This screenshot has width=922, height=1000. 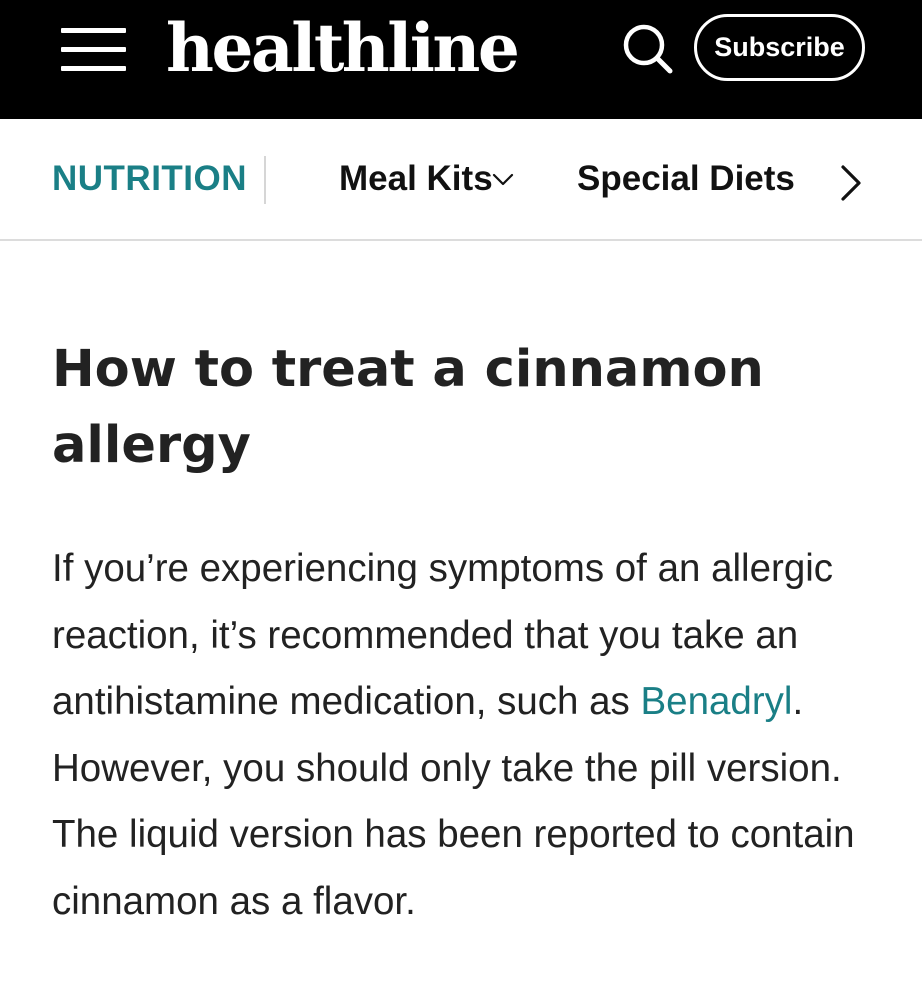 What do you see at coordinates (503, 180) in the screenshot?
I see `chevron-down-icon` at bounding box center [503, 180].